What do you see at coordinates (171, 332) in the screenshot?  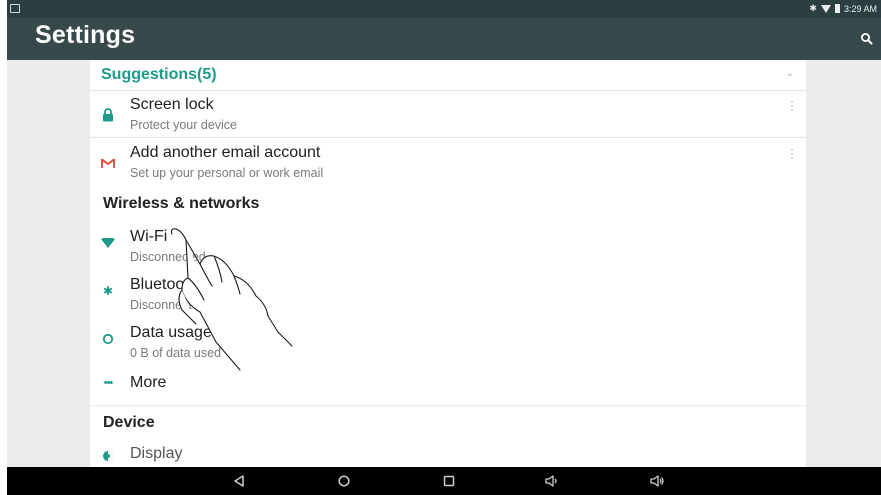 I see `setting-title: Data usage` at bounding box center [171, 332].